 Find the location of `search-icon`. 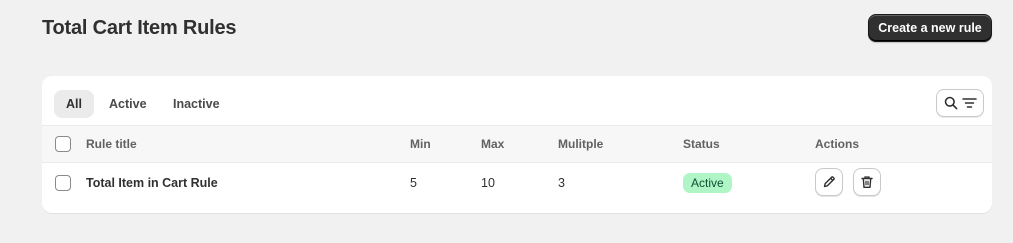

search-icon is located at coordinates (951, 103).